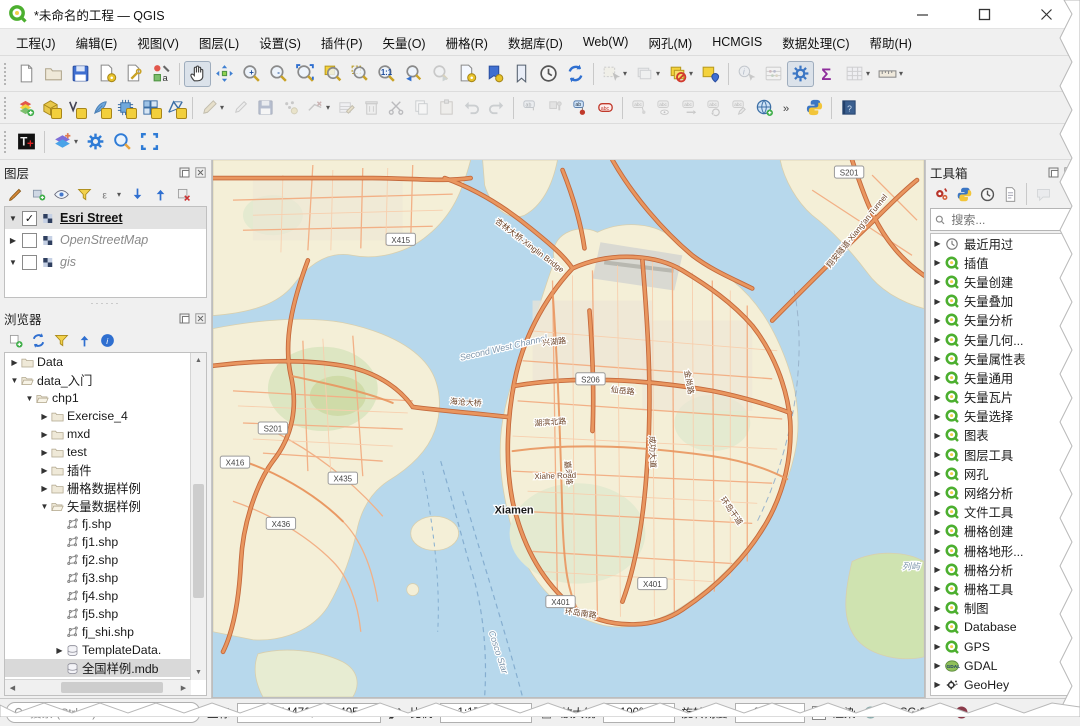  I want to click on menu-13: 数据处理(C), so click(815, 42).